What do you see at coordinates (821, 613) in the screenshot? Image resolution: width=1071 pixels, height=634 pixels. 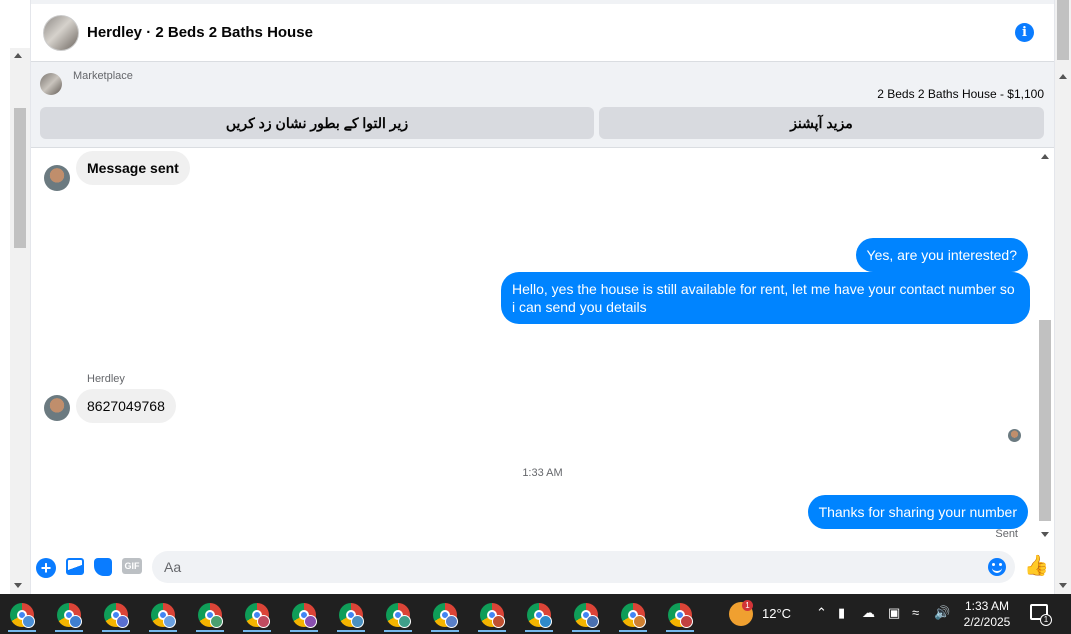 I see `chevron-up-icon: ⌃` at bounding box center [821, 613].